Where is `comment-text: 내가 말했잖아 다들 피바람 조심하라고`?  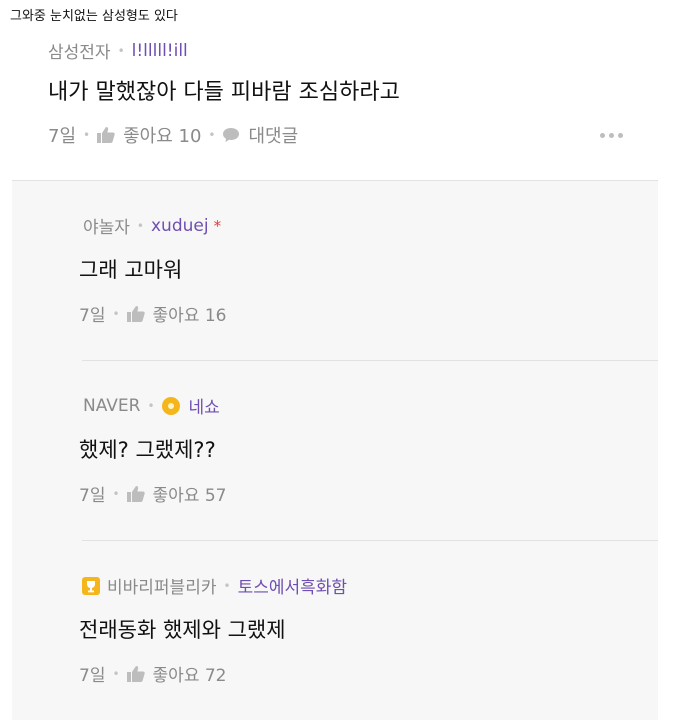
comment-text: 내가 말했잖아 다들 피바람 조심하라고 is located at coordinates (224, 92).